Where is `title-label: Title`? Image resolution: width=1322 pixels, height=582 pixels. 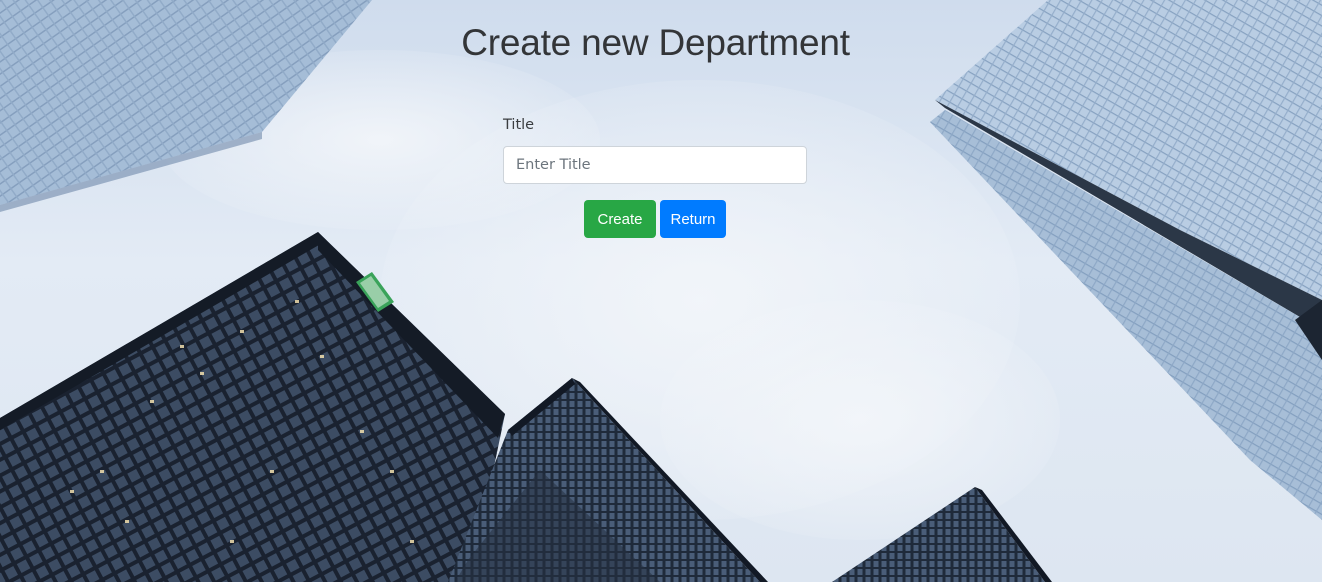
title-label: Title is located at coordinates (519, 125).